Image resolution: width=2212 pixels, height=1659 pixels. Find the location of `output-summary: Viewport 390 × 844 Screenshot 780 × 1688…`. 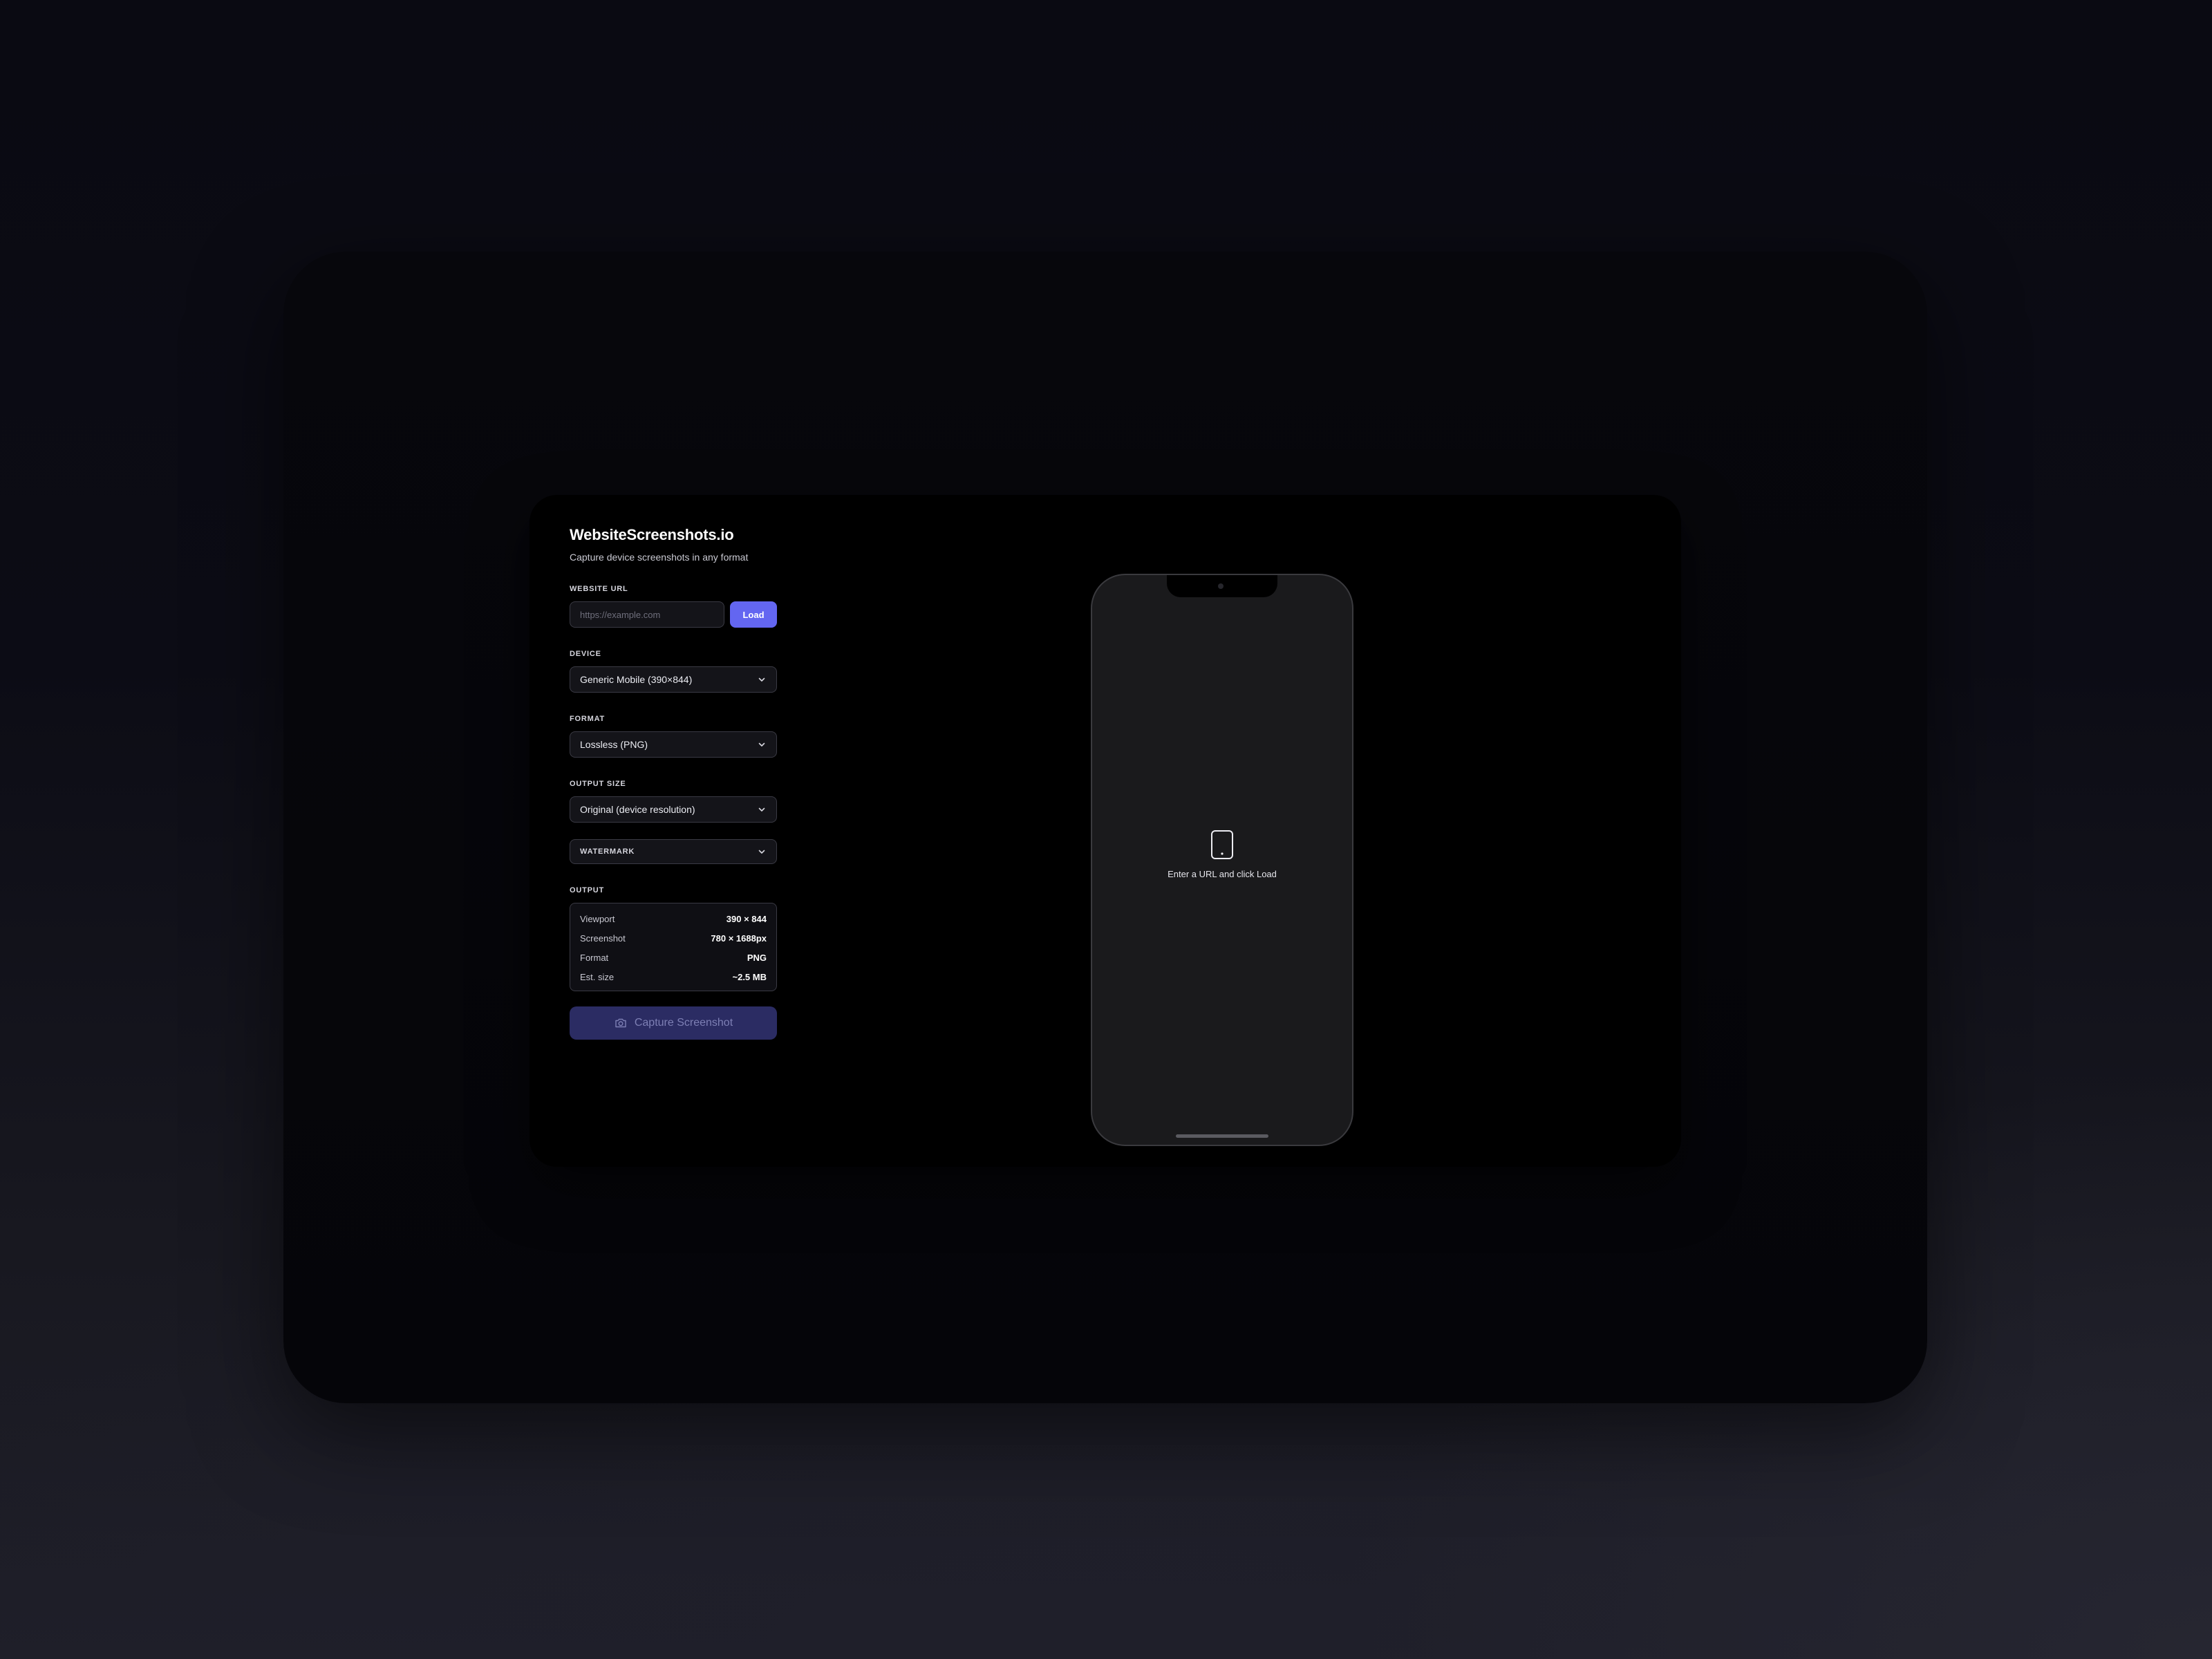

output-summary: Viewport 390 × 844 Screenshot 780 × 1688… is located at coordinates (673, 947).